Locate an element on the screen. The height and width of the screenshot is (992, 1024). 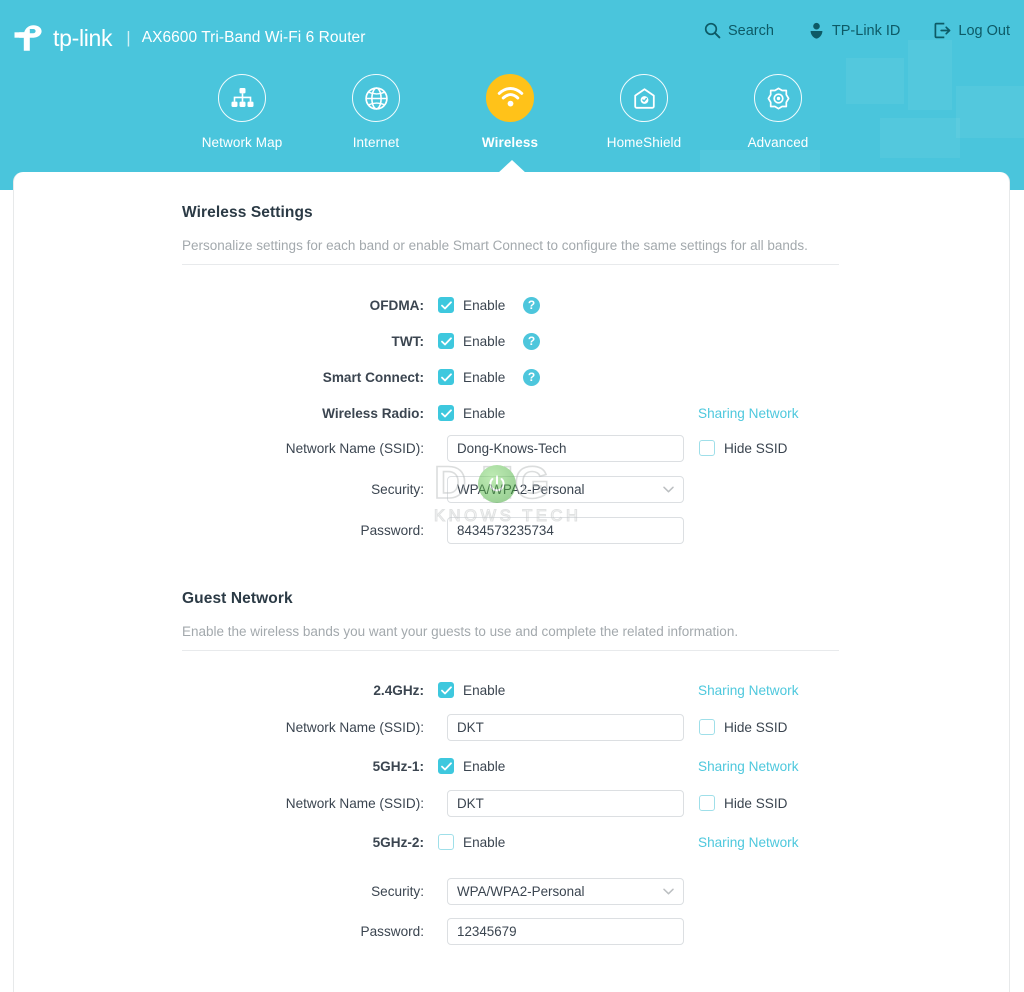
password-input: 8434573235734 is located at coordinates (565, 530).